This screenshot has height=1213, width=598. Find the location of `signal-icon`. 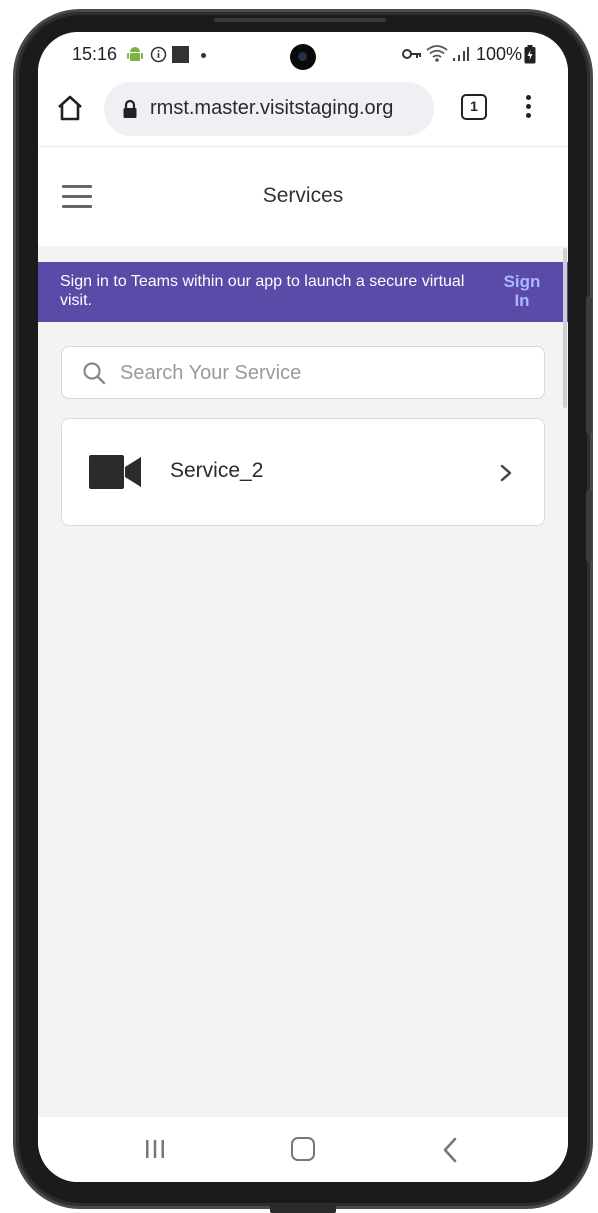

signal-icon is located at coordinates (461, 54).